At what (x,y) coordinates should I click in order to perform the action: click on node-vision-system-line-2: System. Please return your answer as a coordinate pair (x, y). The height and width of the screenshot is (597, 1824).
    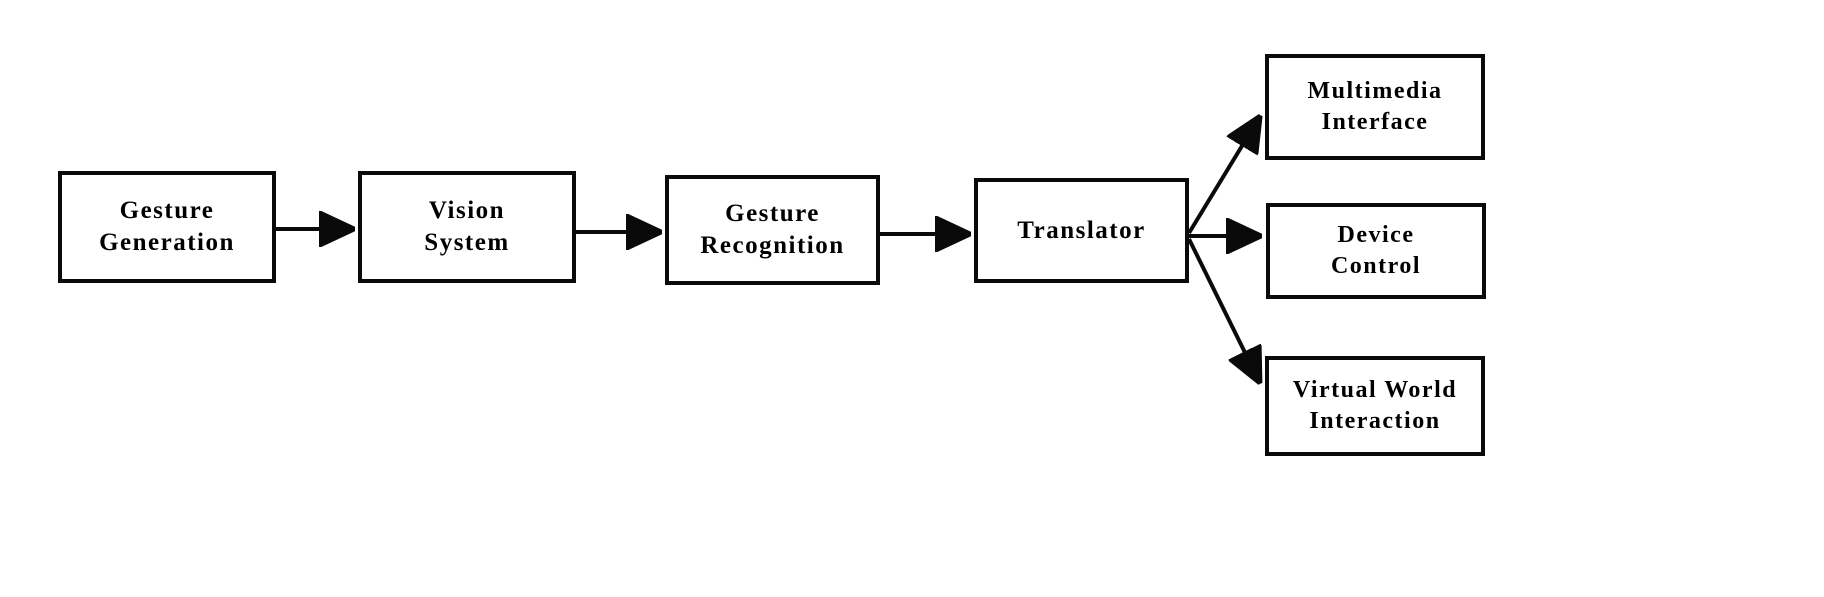
    Looking at the image, I should click on (467, 242).